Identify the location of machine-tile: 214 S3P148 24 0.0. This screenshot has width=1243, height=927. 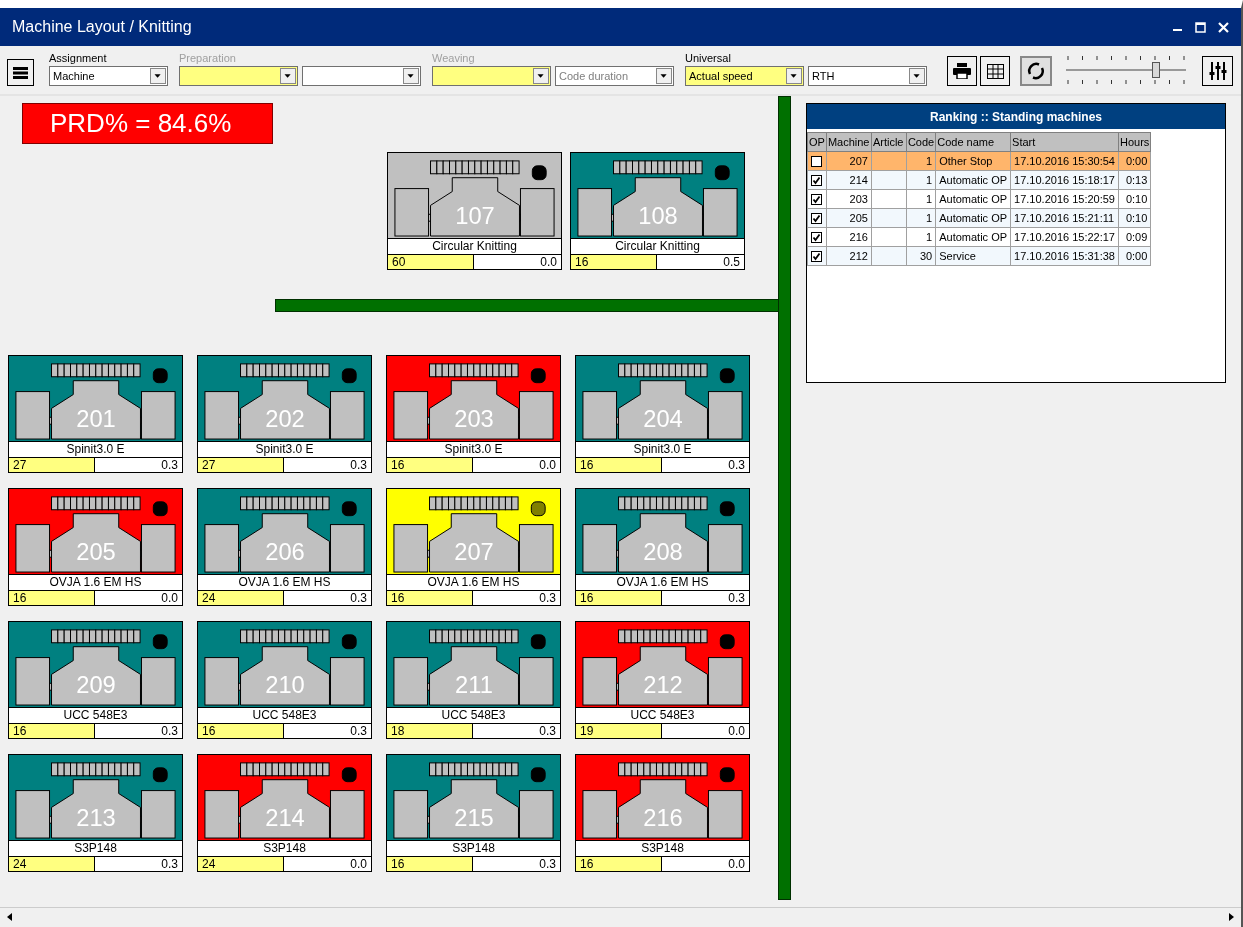
(284, 813).